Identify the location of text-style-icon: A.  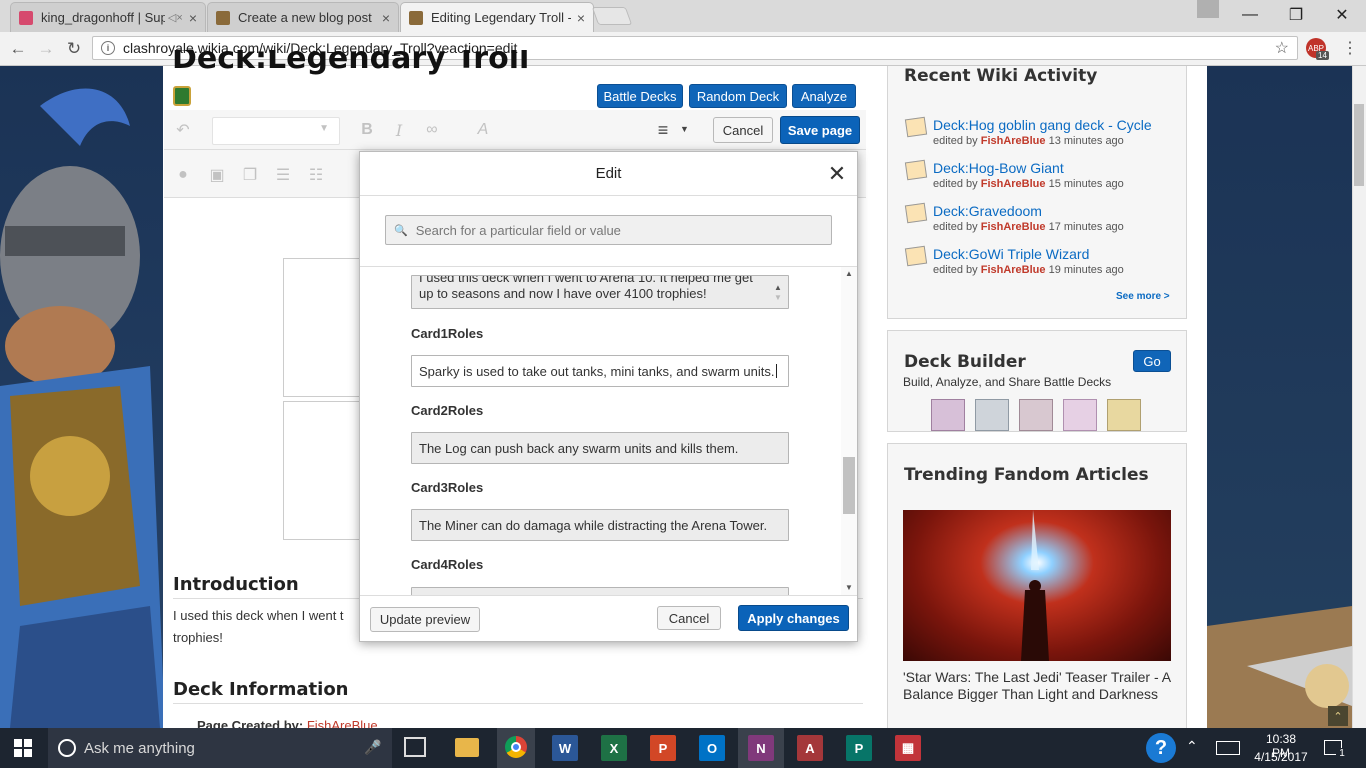
(483, 130).